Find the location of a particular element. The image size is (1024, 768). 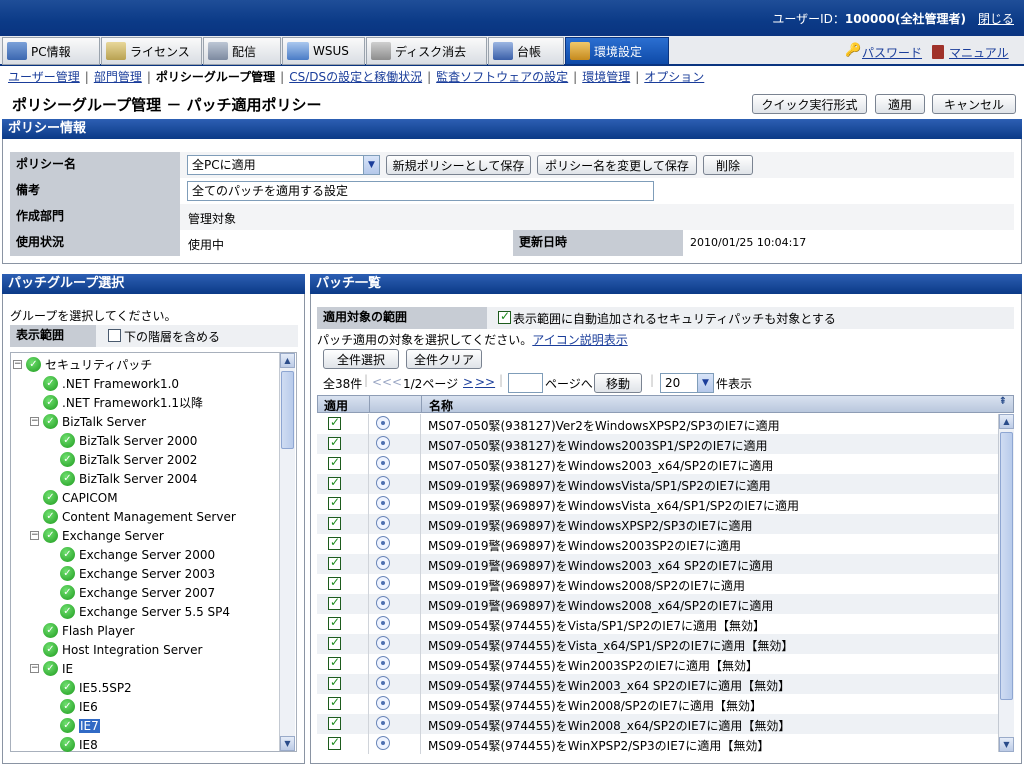

tree-node-label: .NET Framework1.0 is located at coordinates (121, 383).